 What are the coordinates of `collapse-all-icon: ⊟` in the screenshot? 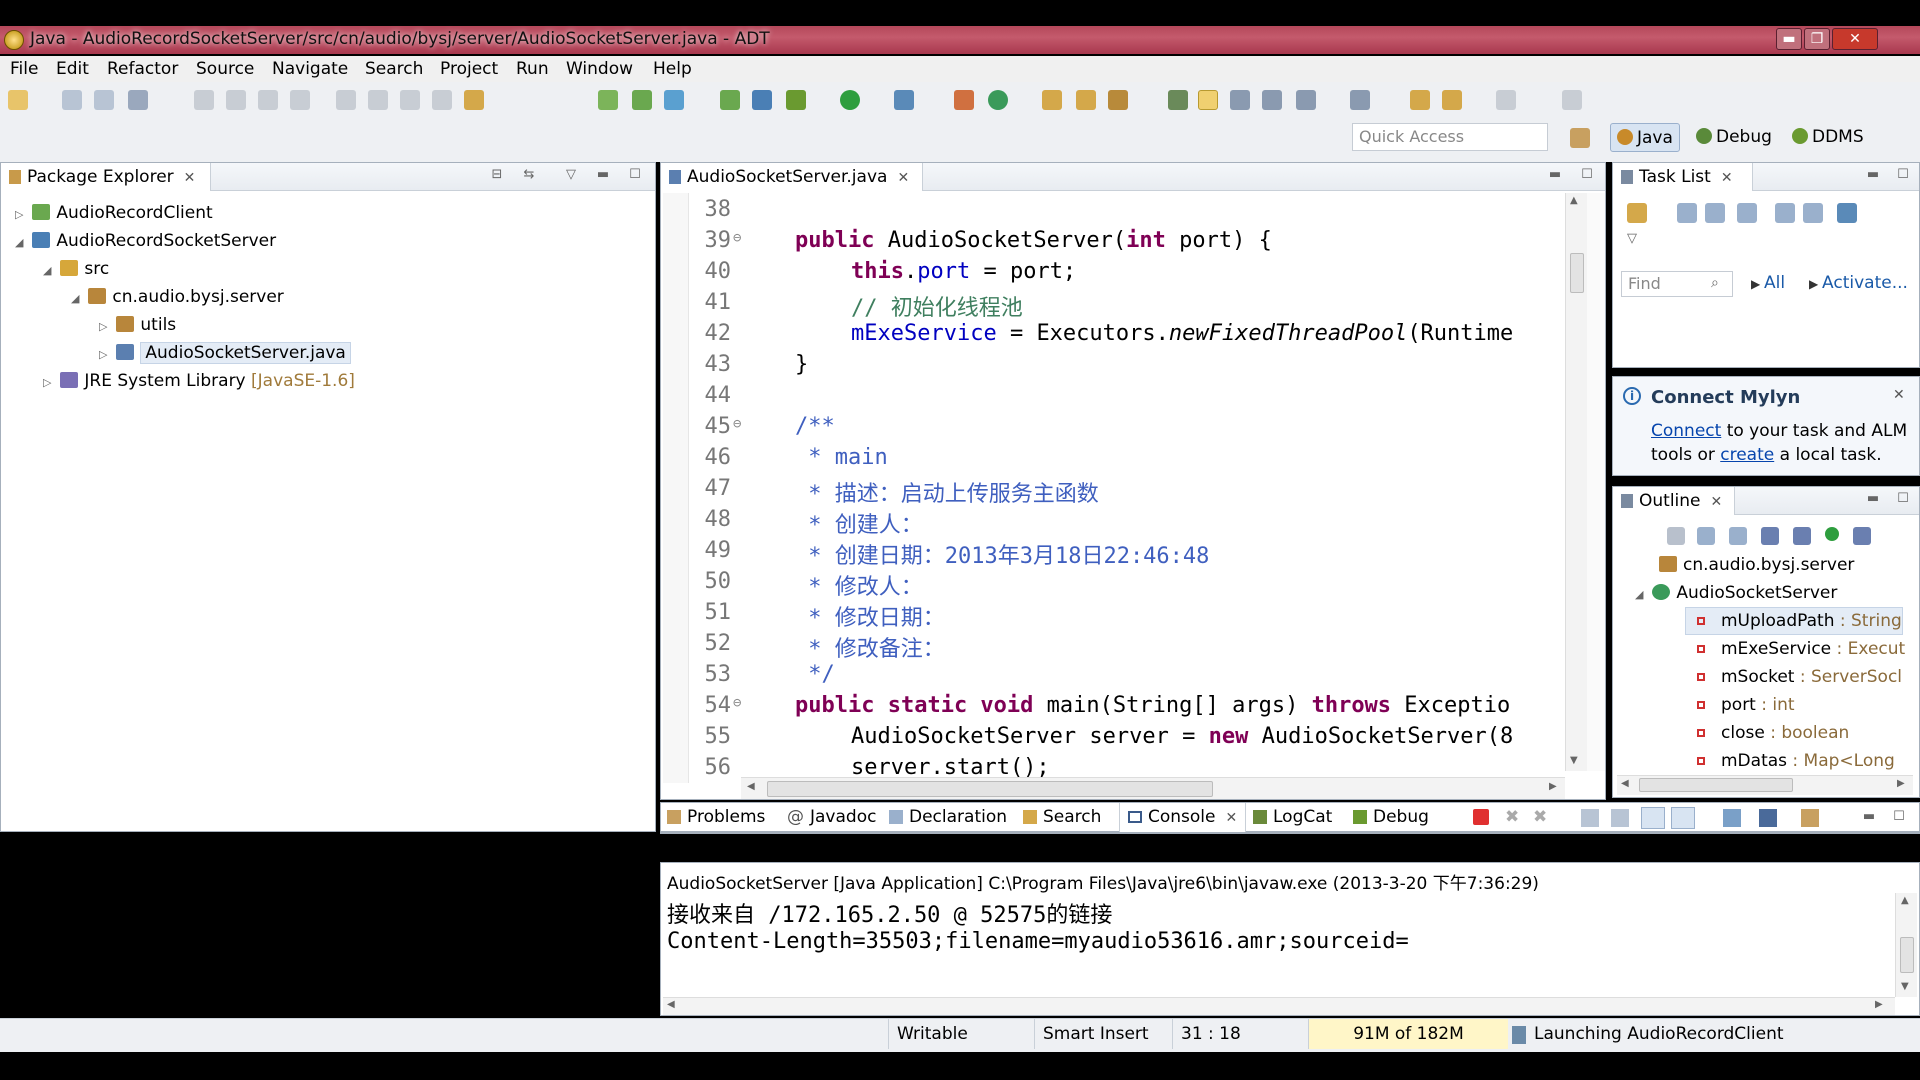 It's located at (497, 175).